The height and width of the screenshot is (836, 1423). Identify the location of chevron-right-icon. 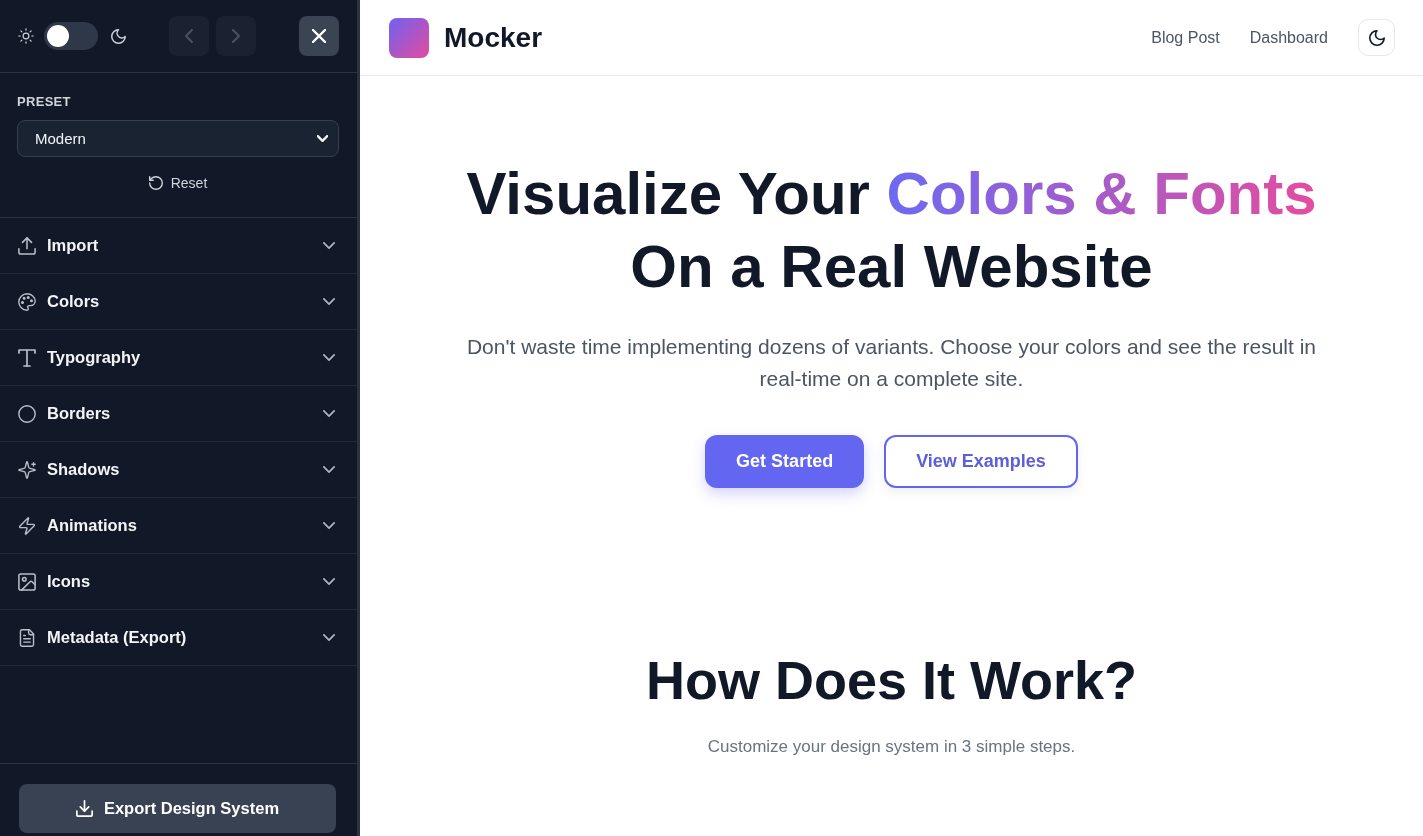
(236, 36).